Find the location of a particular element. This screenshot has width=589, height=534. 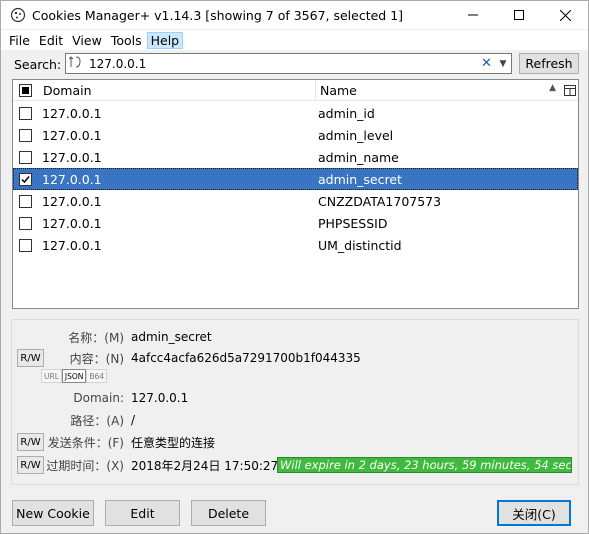

minimize-icon is located at coordinates (473, 15).